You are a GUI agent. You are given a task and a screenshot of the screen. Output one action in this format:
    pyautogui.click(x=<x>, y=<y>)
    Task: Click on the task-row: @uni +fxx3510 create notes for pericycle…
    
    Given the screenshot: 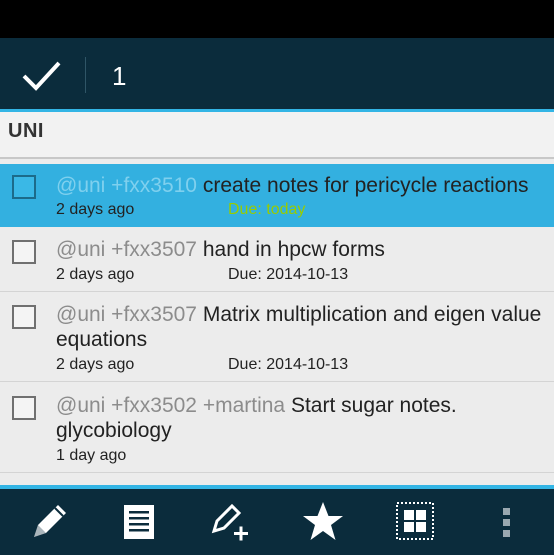 What is the action you would take?
    pyautogui.click(x=277, y=195)
    